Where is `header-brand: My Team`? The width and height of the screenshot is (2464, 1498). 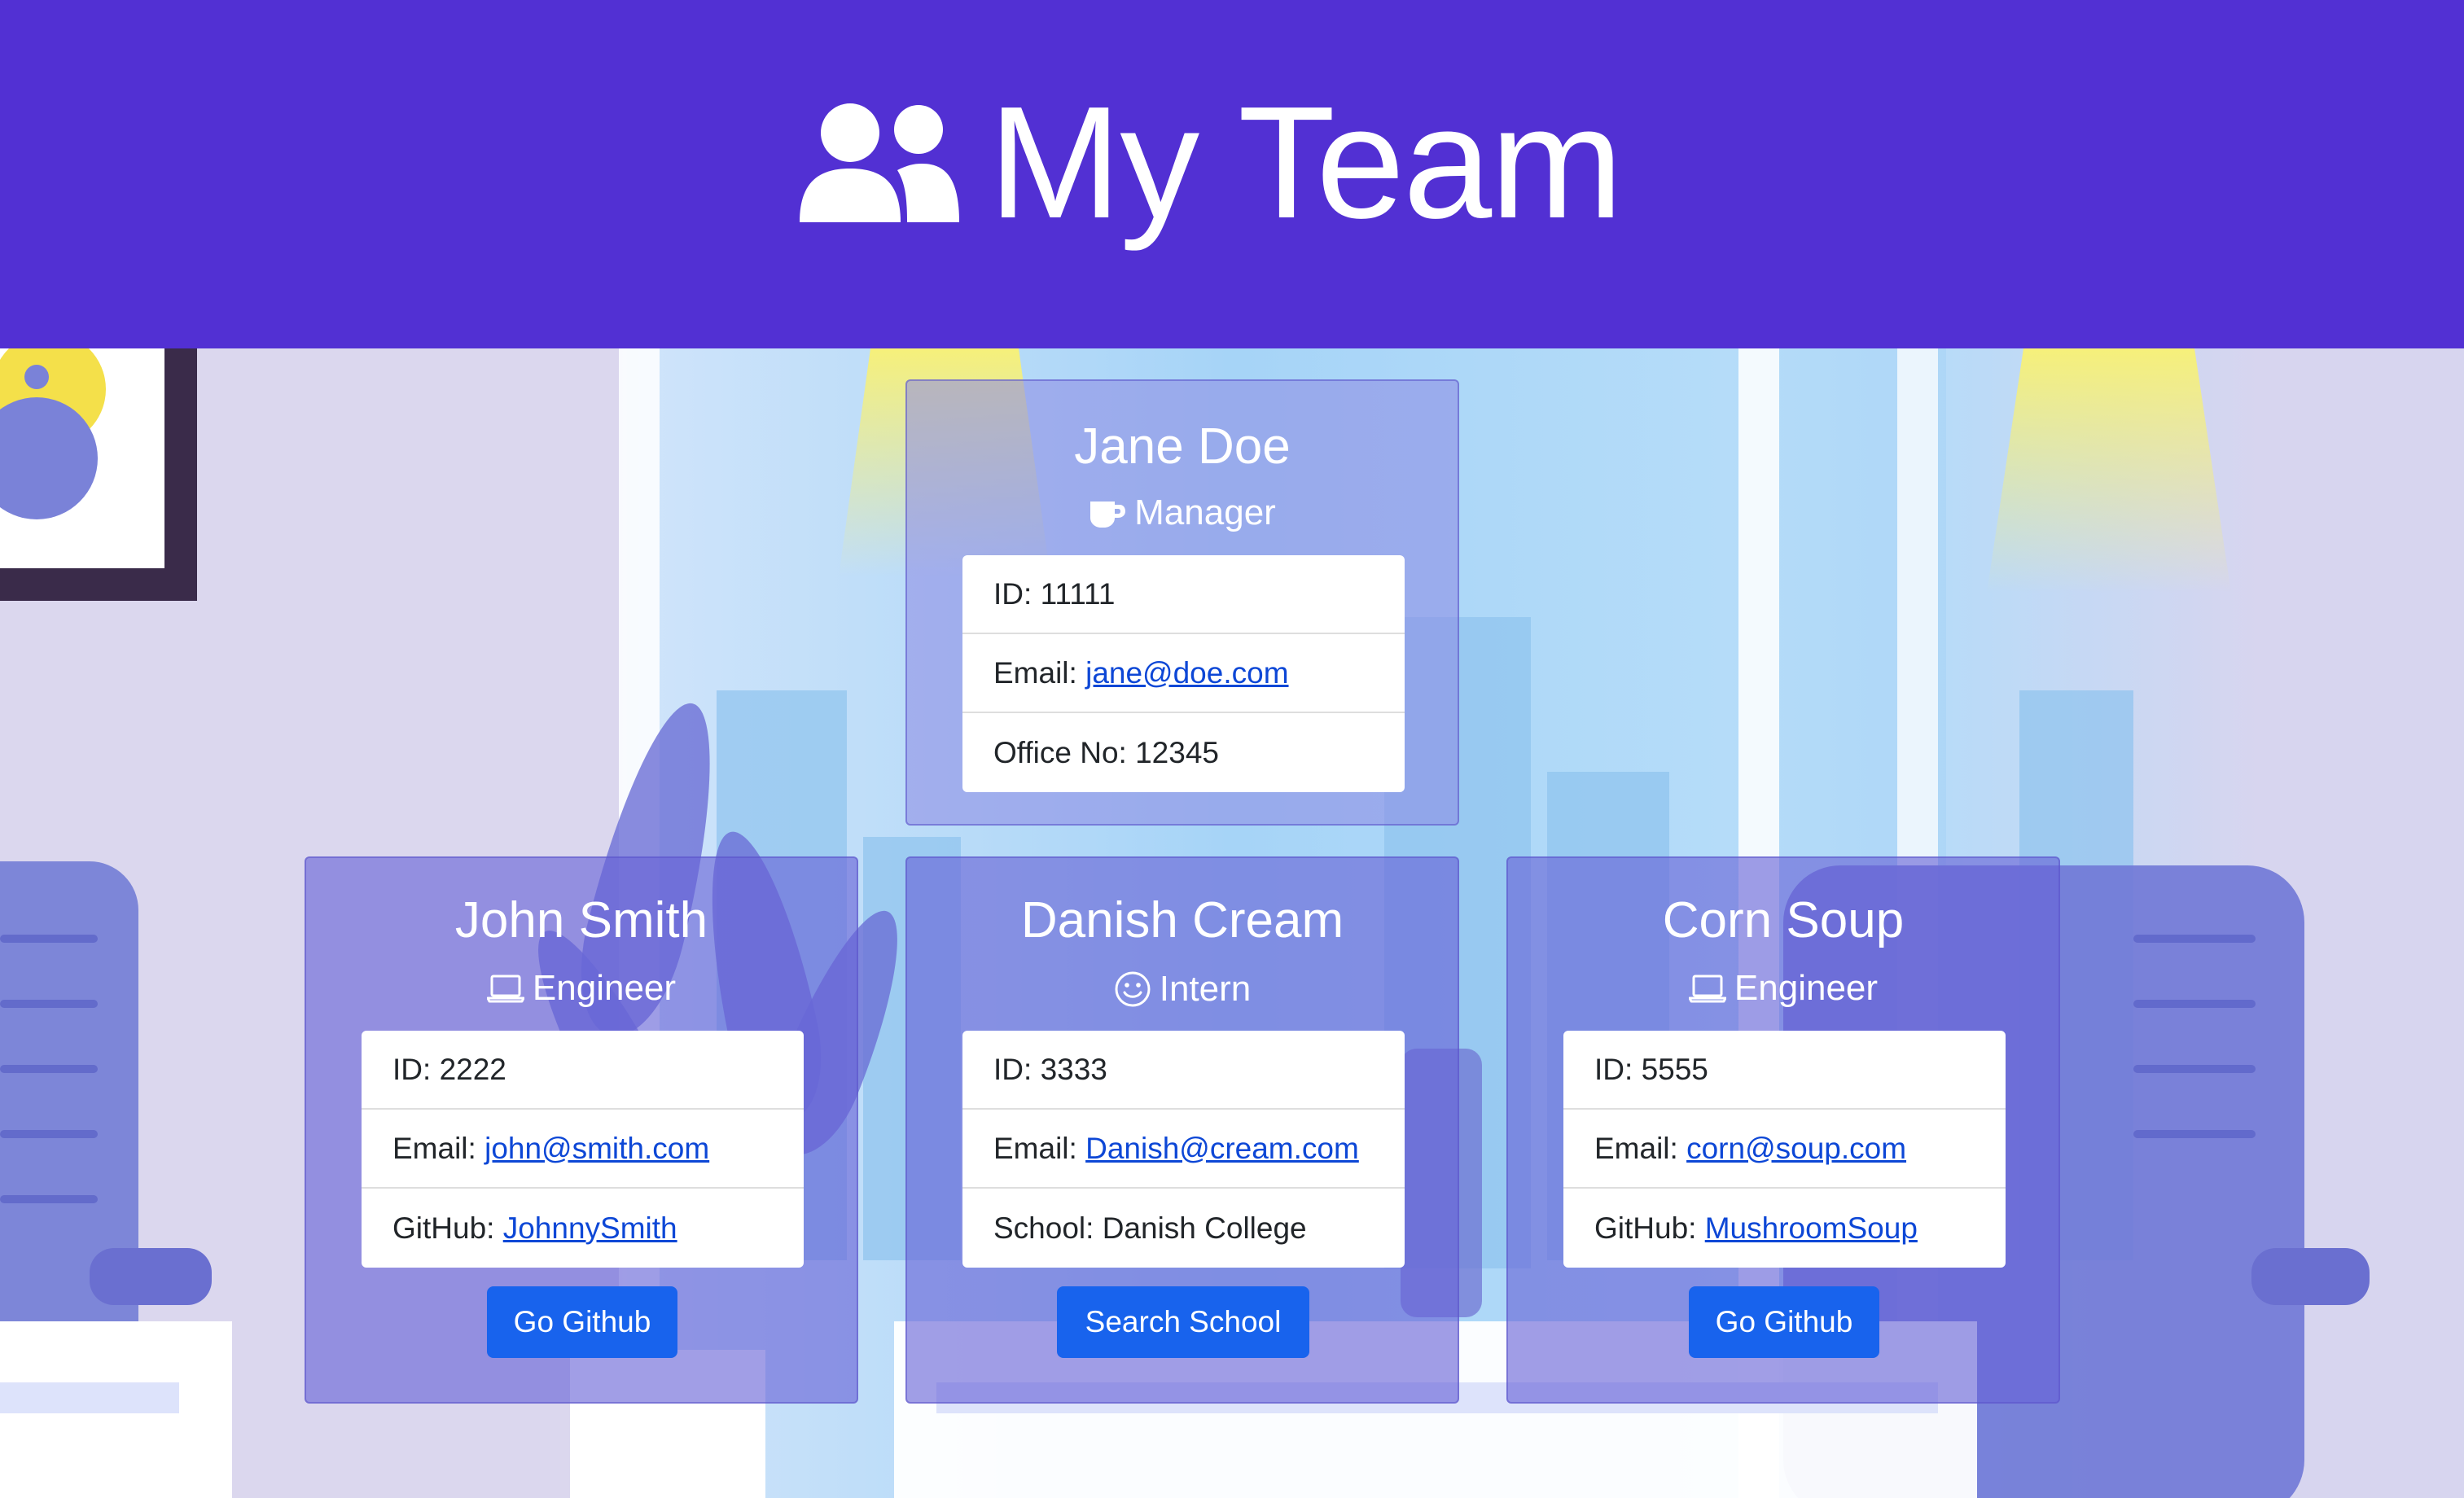 header-brand: My Team is located at coordinates (1211, 163).